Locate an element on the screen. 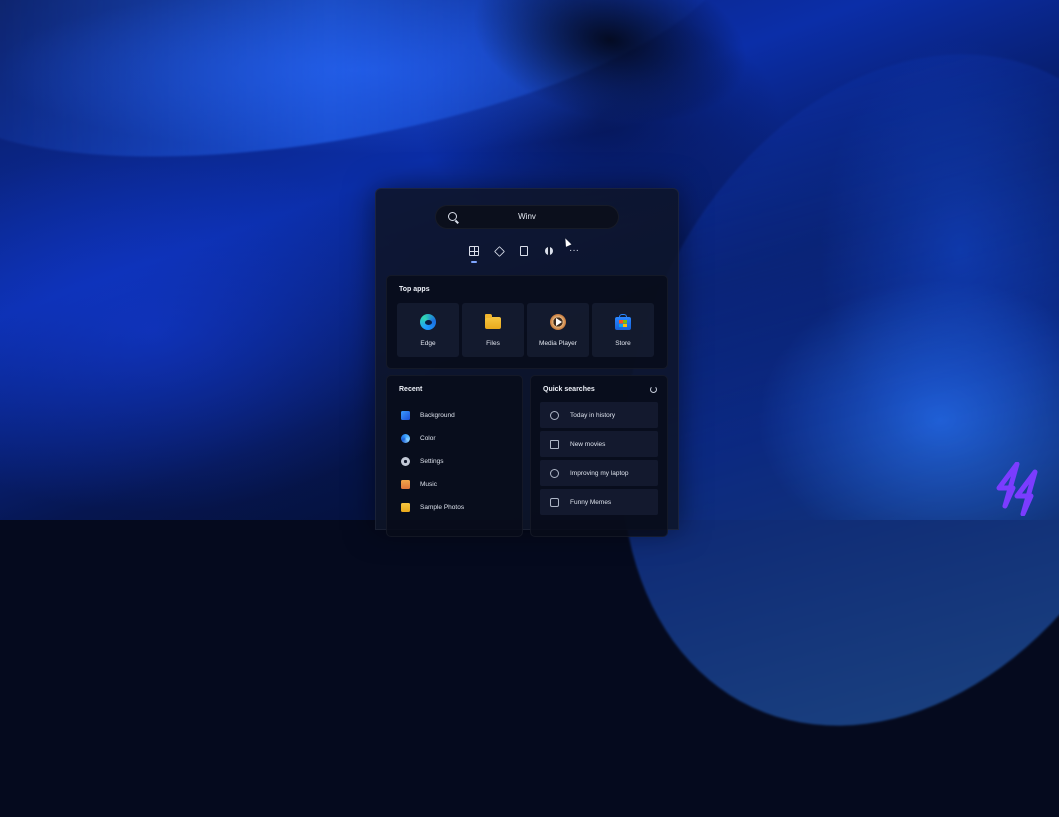 This screenshot has width=1059, height=817. quick-search-label: Today in history is located at coordinates (593, 415).